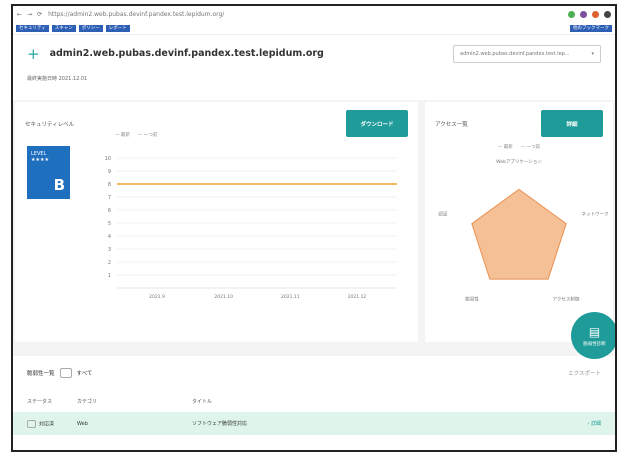 The width and height of the screenshot is (627, 457). I want to click on forward-icon: →, so click(29, 14).